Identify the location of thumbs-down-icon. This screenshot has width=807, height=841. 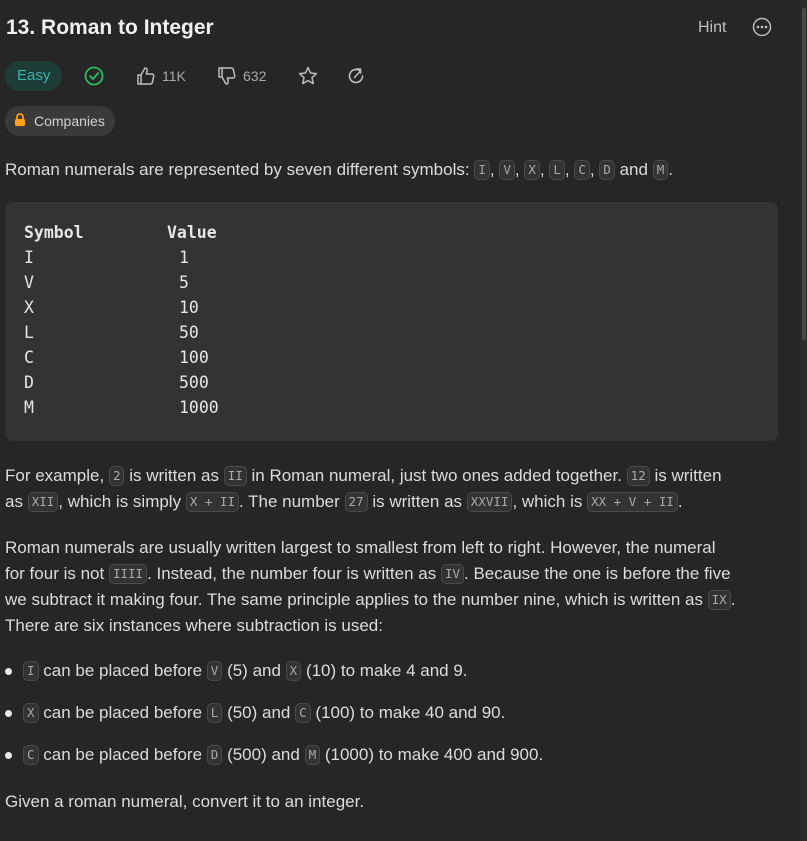
(227, 76).